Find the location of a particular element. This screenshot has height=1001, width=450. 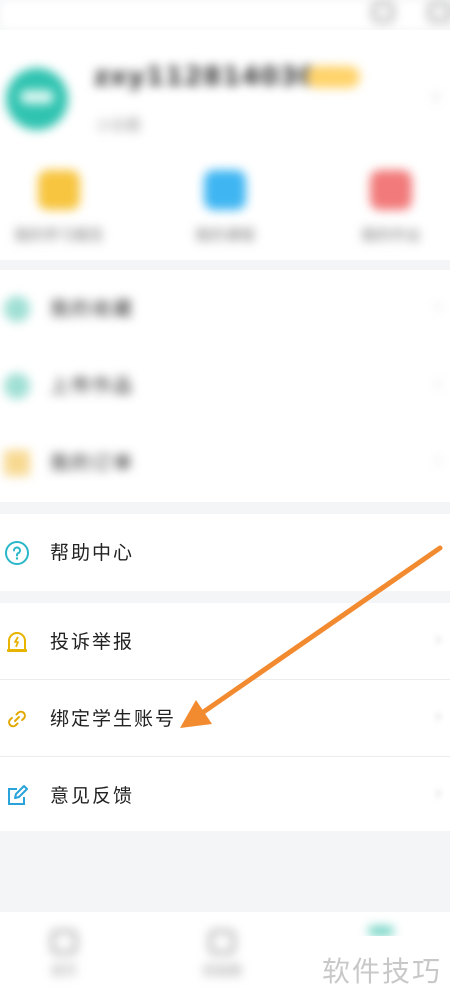

pointer-arrow-icon is located at coordinates (311, 636).